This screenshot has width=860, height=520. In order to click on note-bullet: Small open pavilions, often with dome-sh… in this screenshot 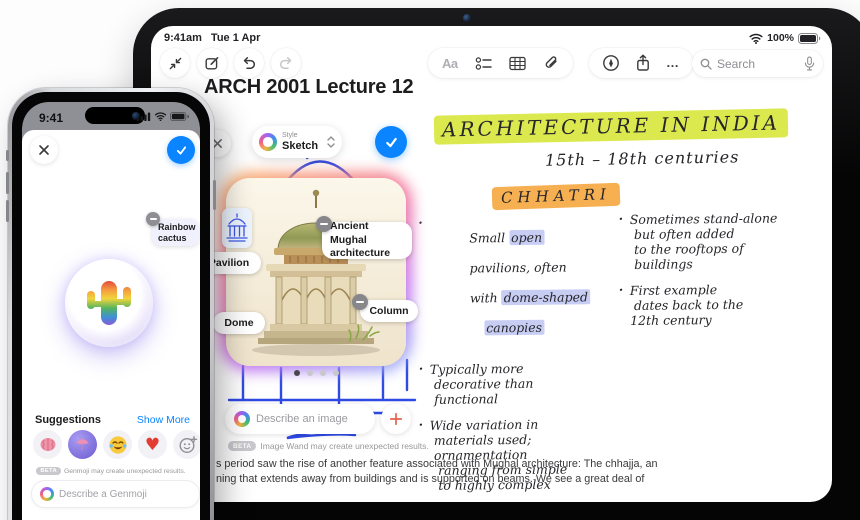, I will do `click(518, 282)`.